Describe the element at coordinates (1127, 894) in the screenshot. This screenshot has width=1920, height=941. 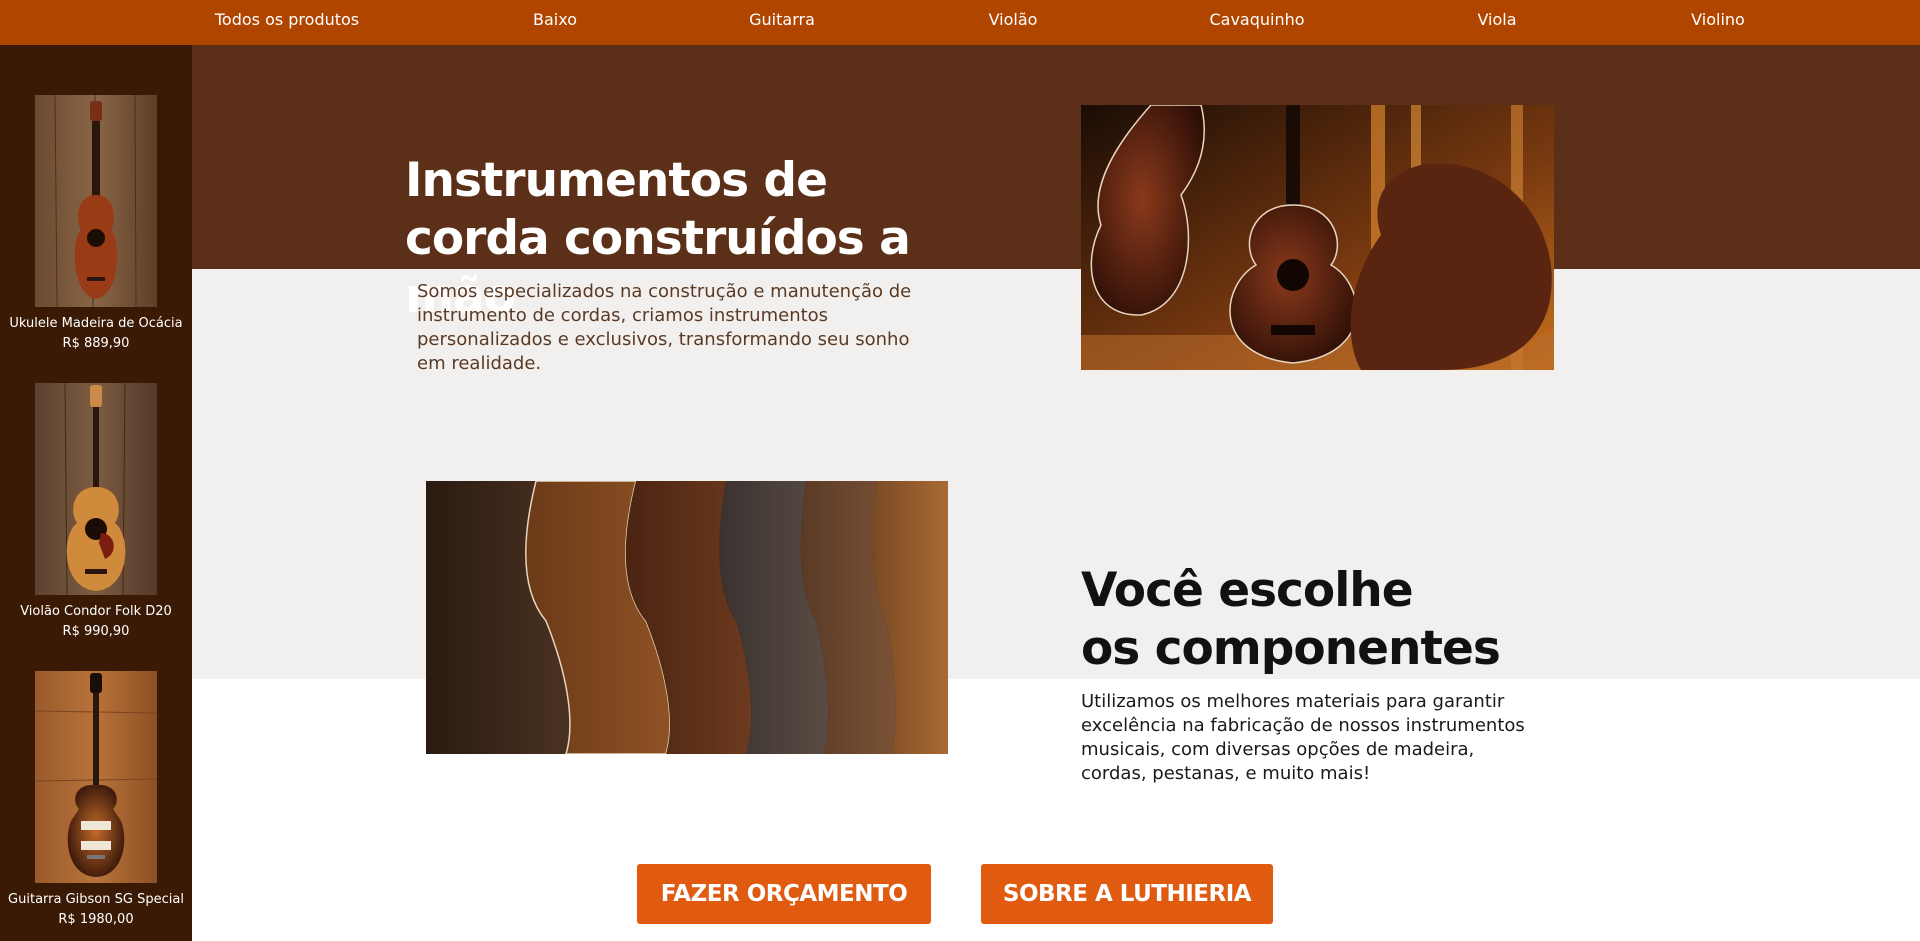
I see `about-button: SOBRE A LUTHIERIA` at that location.